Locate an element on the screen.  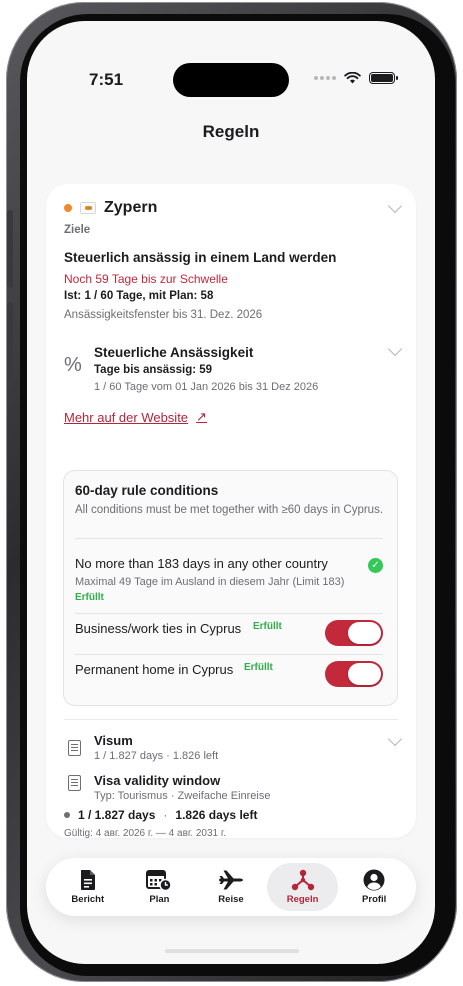
tab-regeln: Regeln is located at coordinates (302, 887).